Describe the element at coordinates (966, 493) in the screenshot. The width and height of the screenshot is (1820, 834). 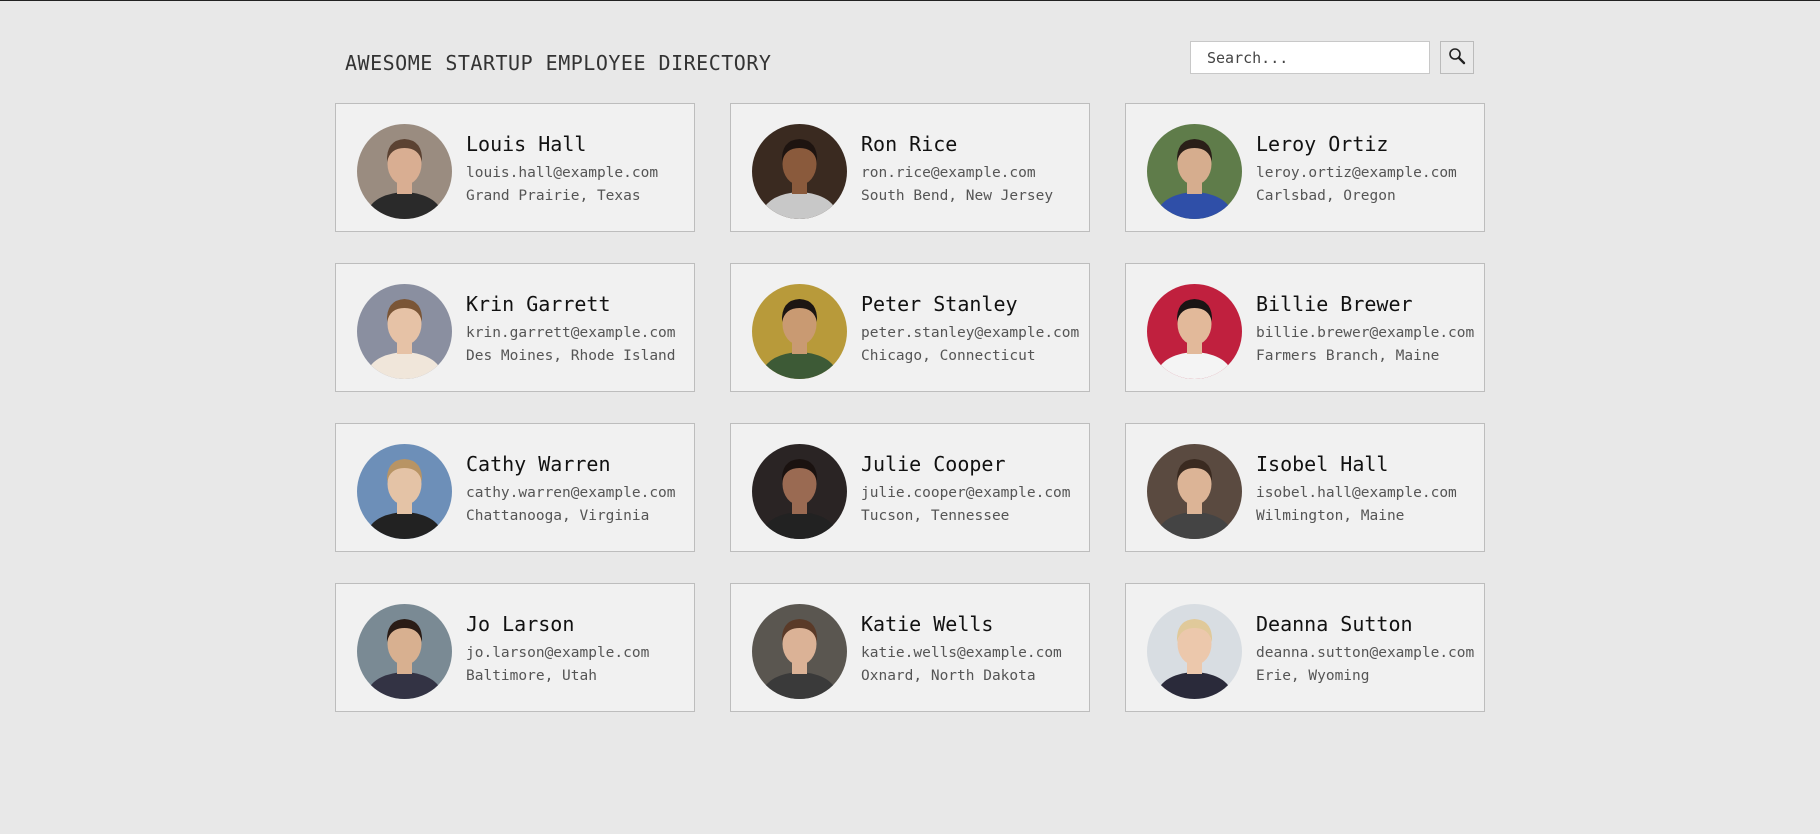
I see `employee-email: julie.cooper@example.com` at that location.